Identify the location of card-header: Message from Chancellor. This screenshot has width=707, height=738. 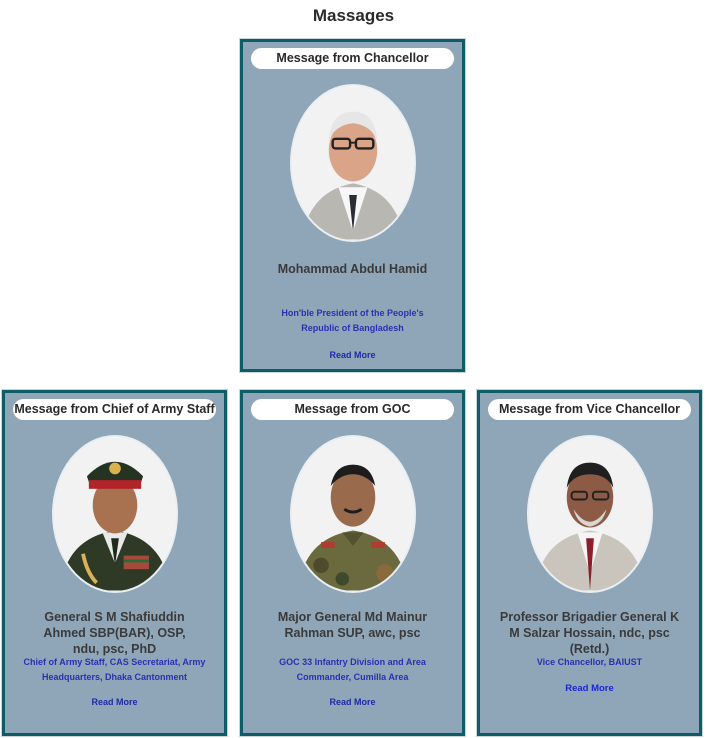
(352, 58).